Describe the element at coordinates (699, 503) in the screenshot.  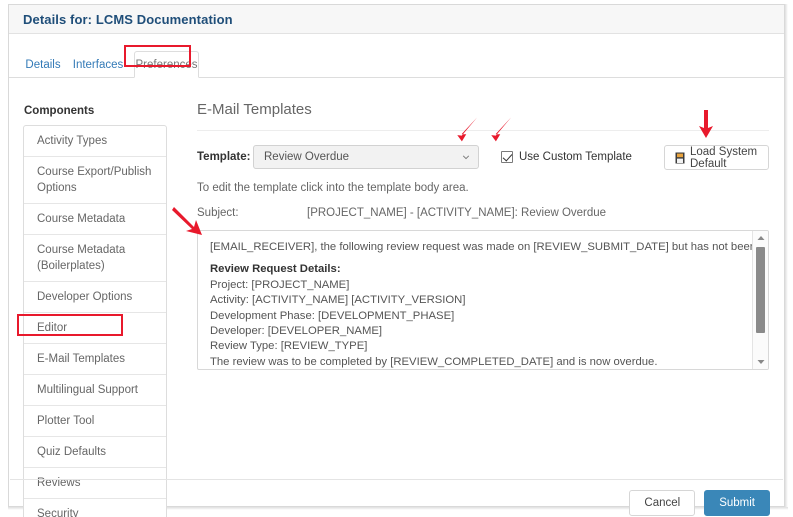
I see `footer-buttons: Cancel Submit` at that location.